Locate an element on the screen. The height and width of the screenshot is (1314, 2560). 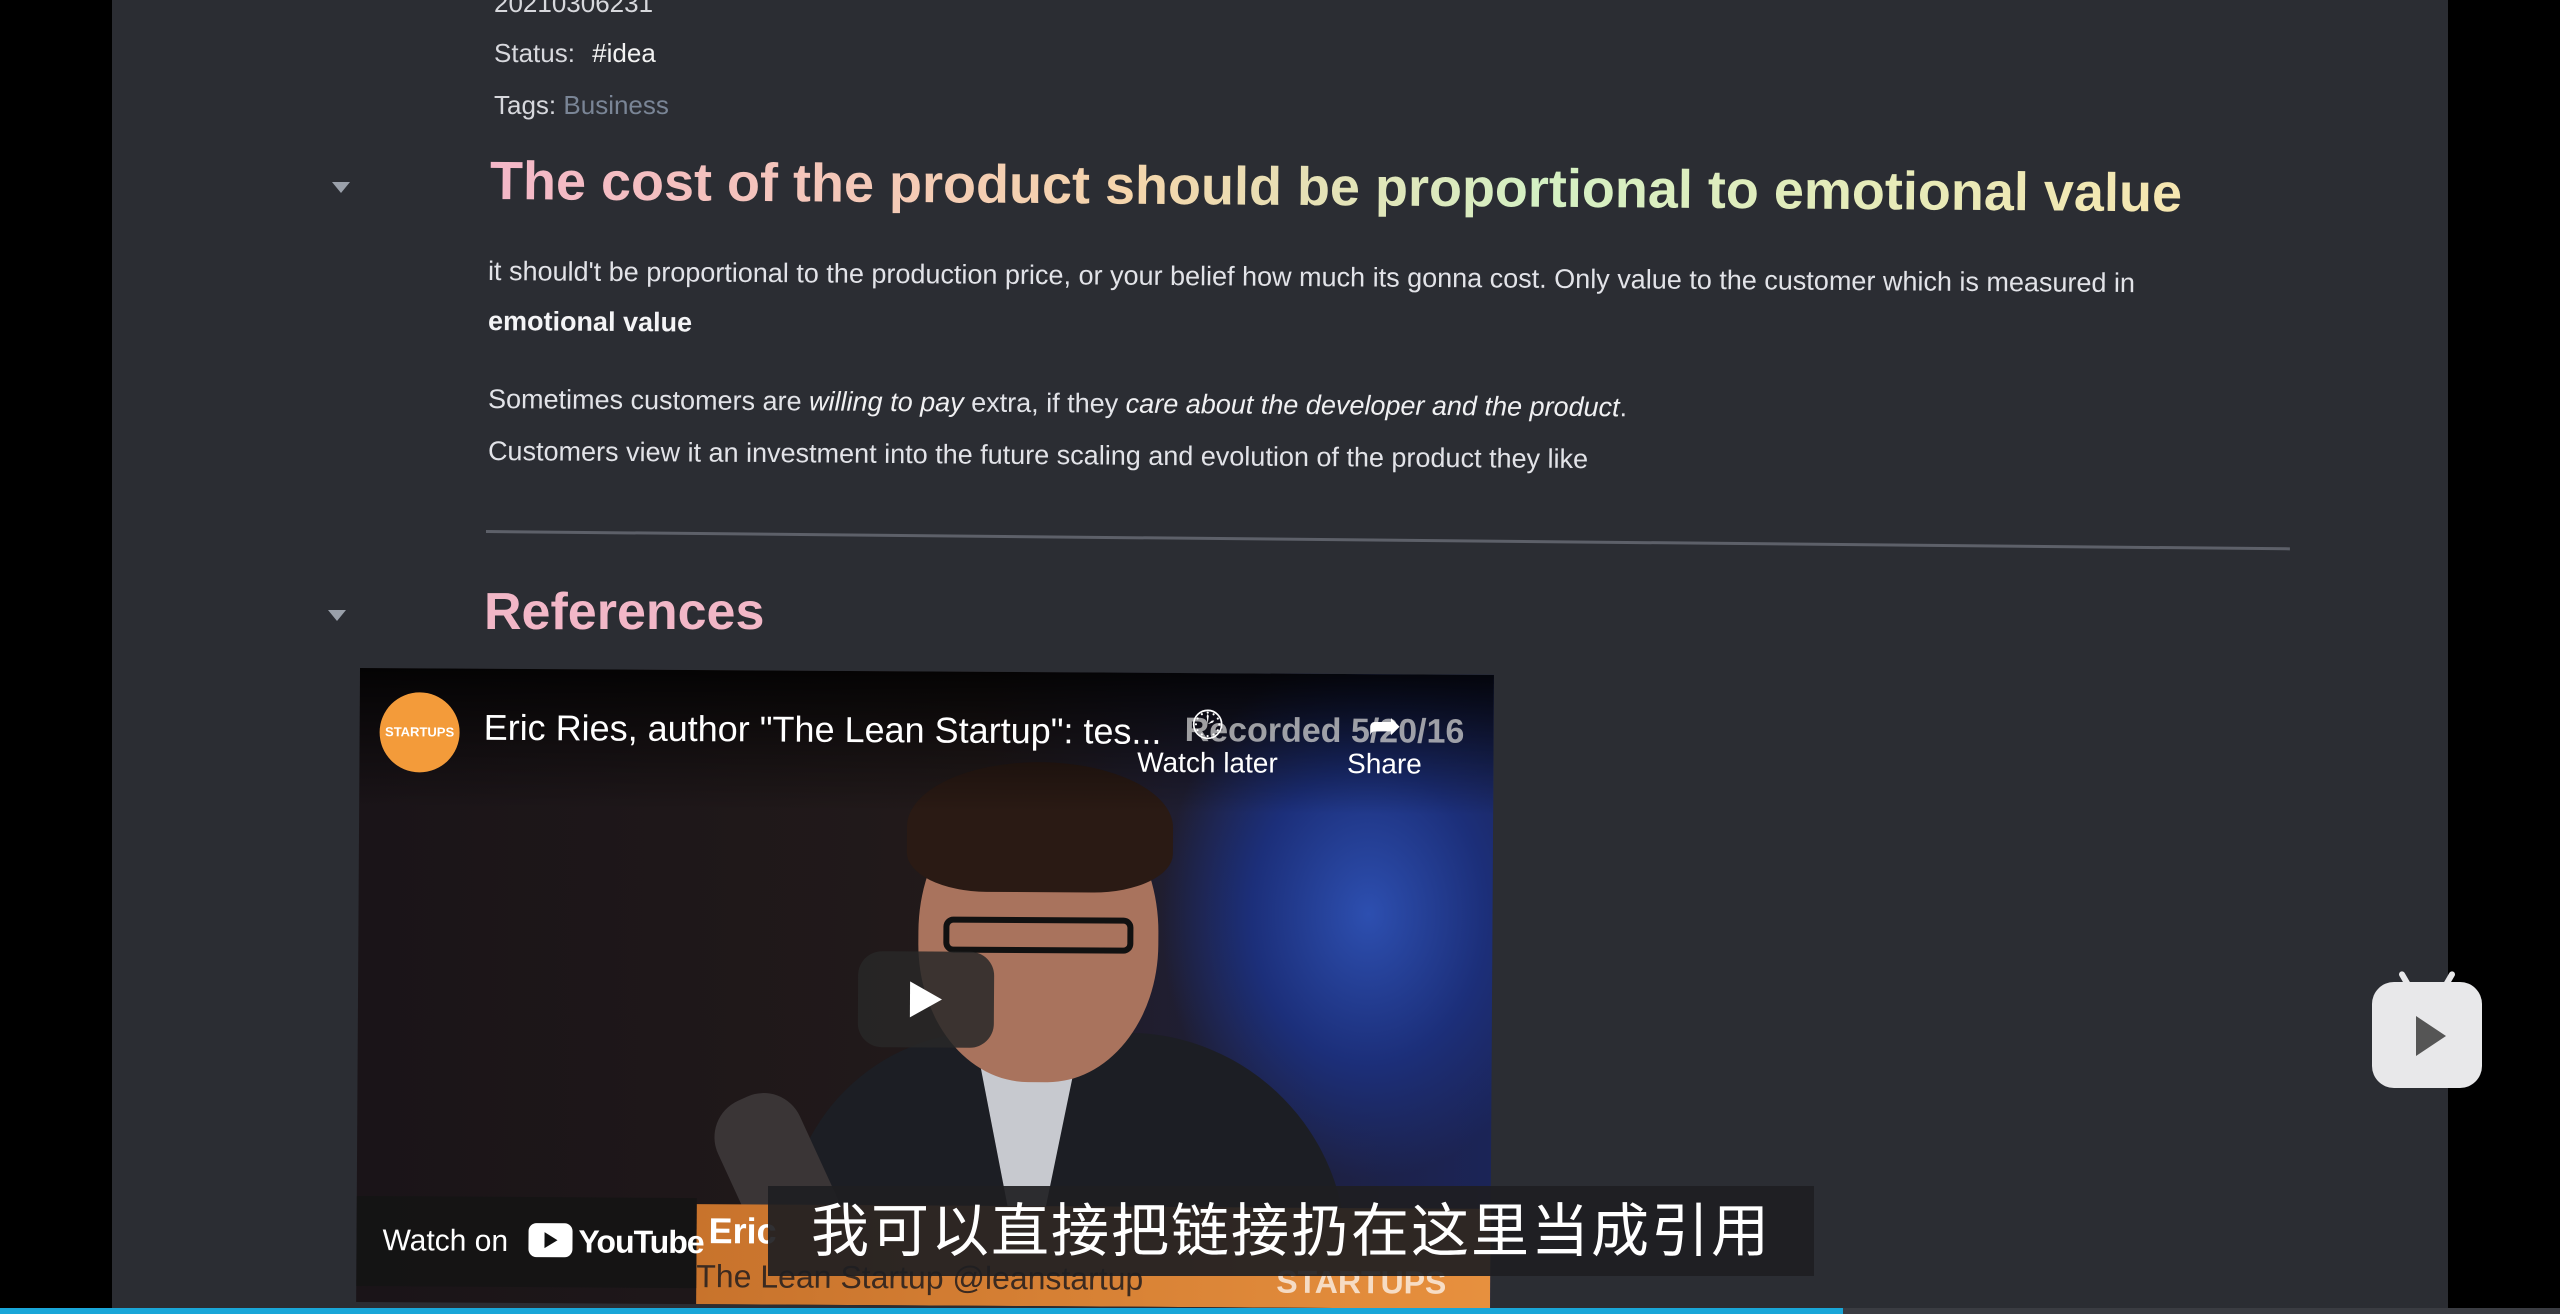
play-button is located at coordinates (926, 999).